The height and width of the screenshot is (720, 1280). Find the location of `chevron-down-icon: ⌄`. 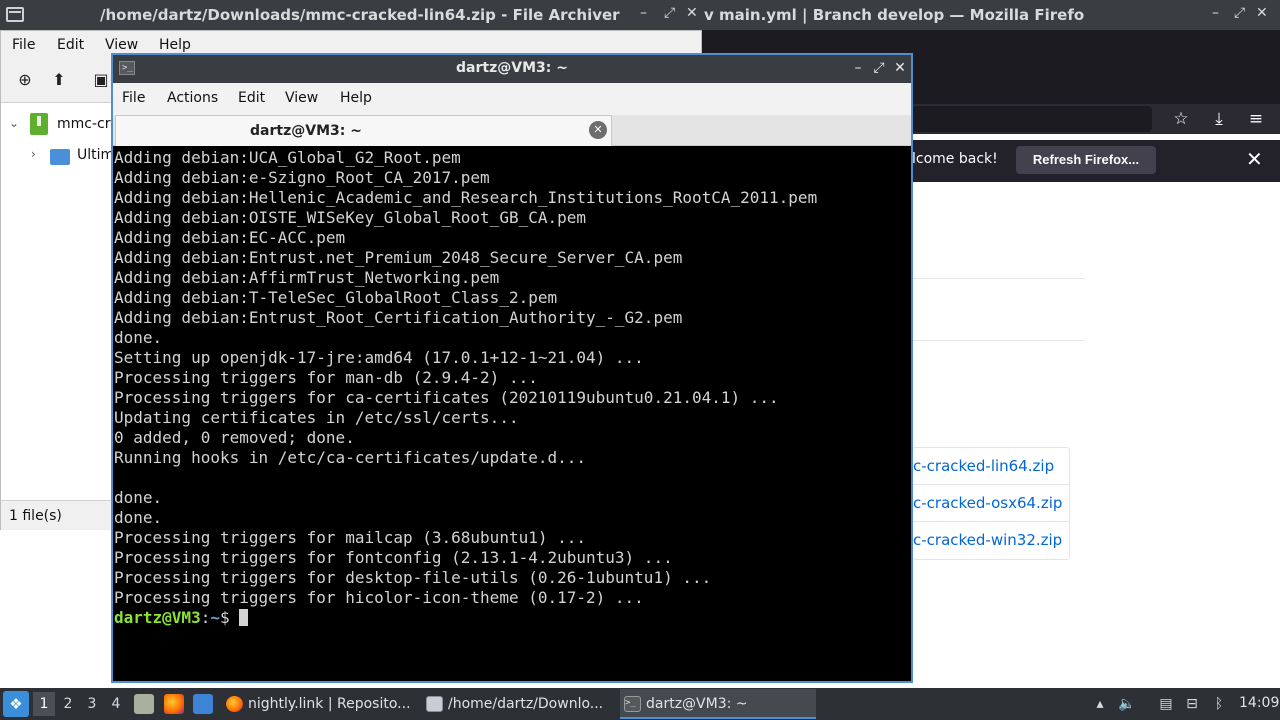

chevron-down-icon: ⌄ is located at coordinates (14, 123).